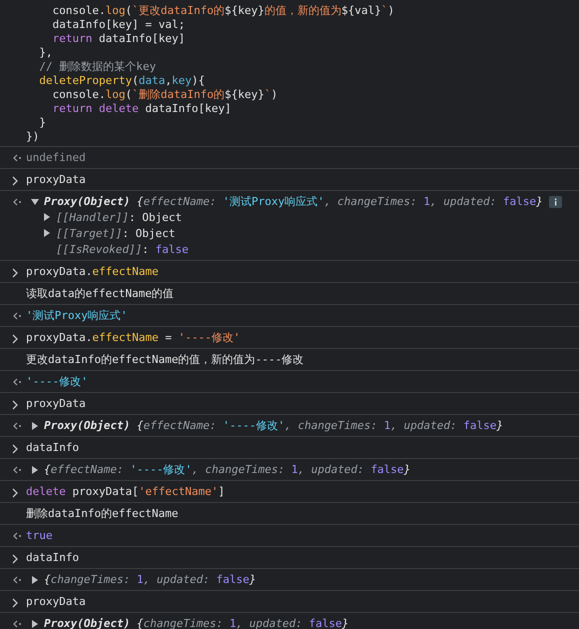  Describe the element at coordinates (116, 233) in the screenshot. I see `property-line: [[Target]]: Object` at that location.